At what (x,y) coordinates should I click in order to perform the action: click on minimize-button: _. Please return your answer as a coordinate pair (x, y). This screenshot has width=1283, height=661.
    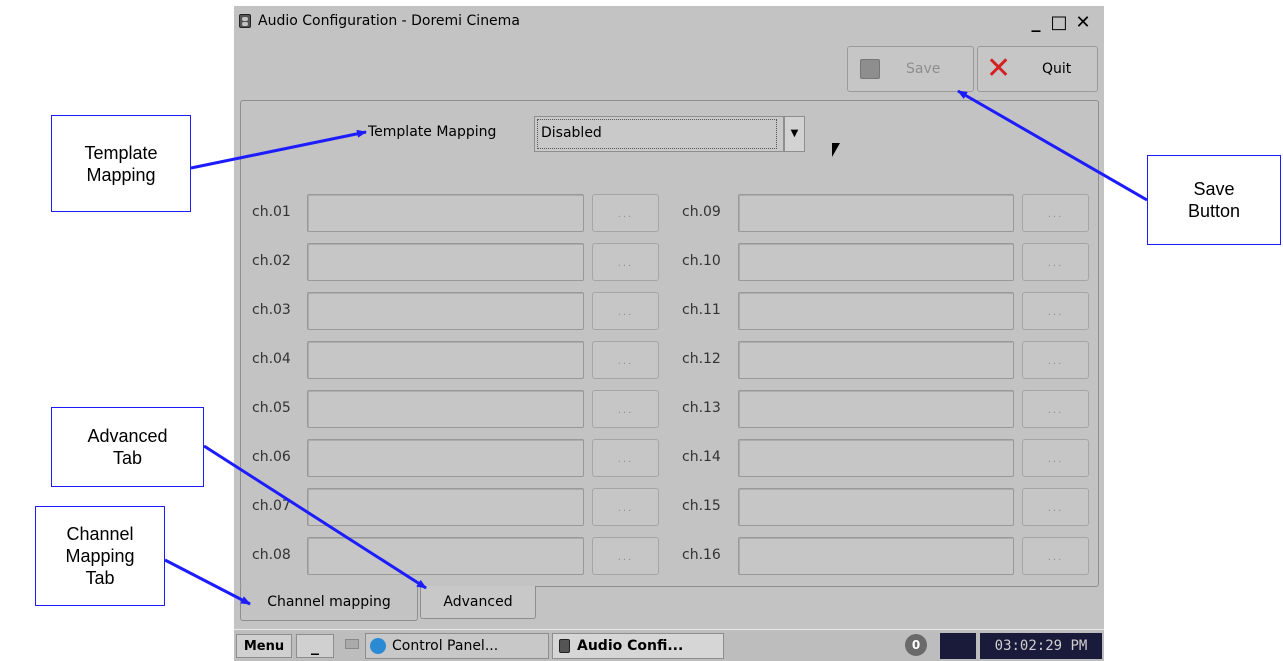
    Looking at the image, I should click on (1036, 23).